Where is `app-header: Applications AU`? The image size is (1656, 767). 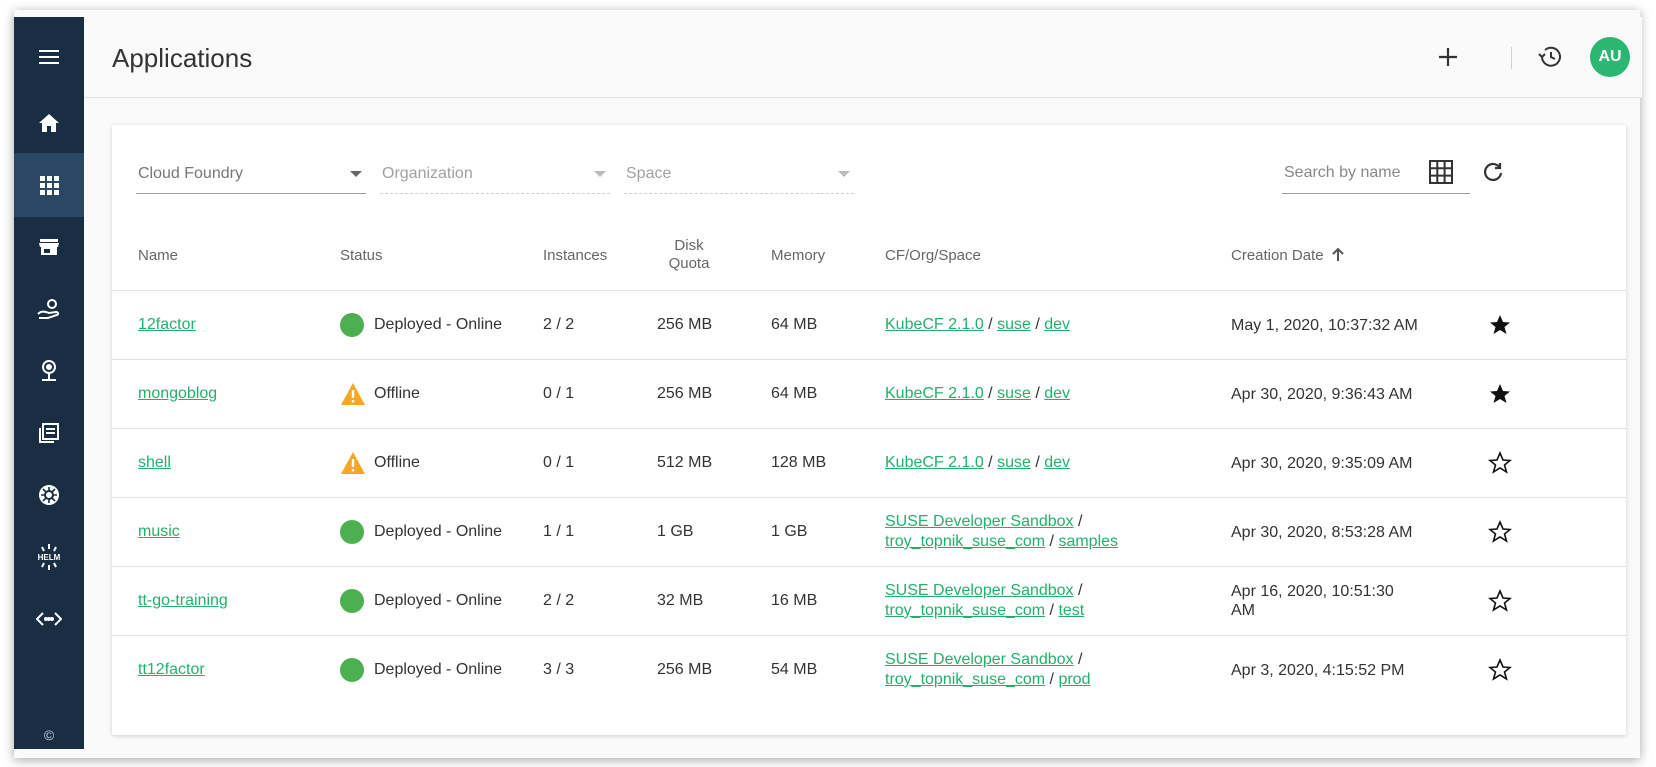 app-header: Applications AU is located at coordinates (863, 57).